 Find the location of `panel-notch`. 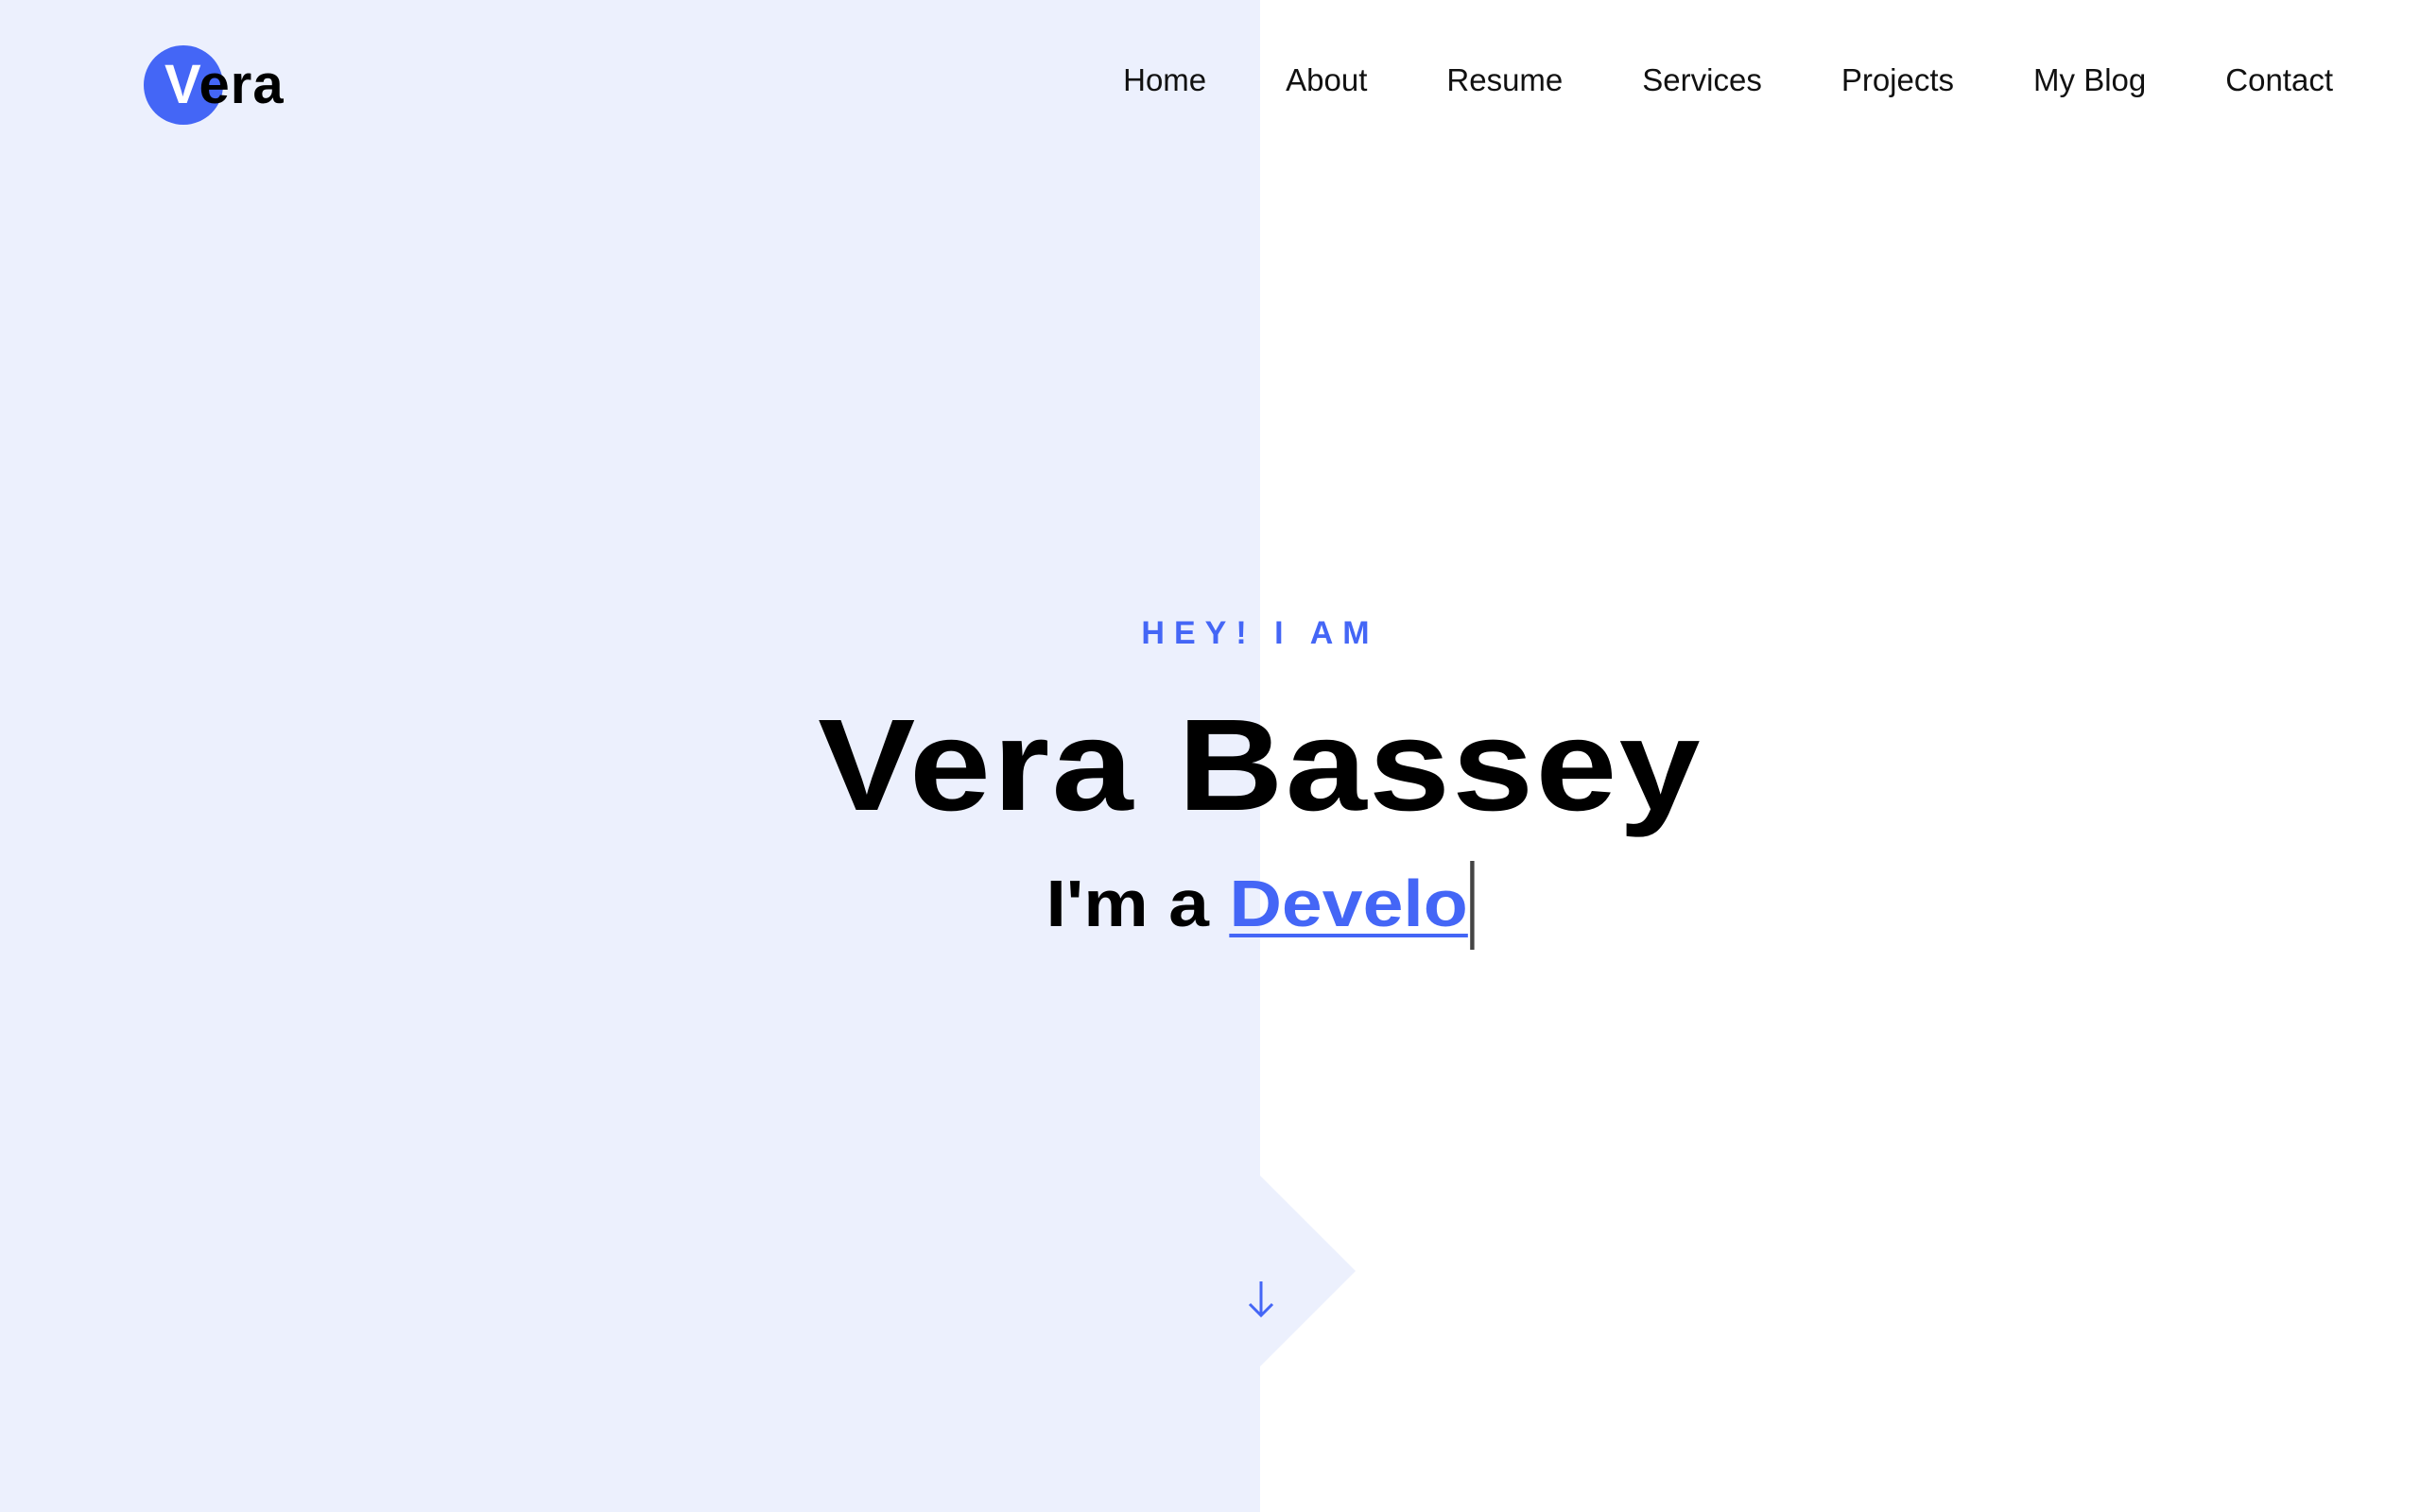

panel-notch is located at coordinates (1308, 1271).